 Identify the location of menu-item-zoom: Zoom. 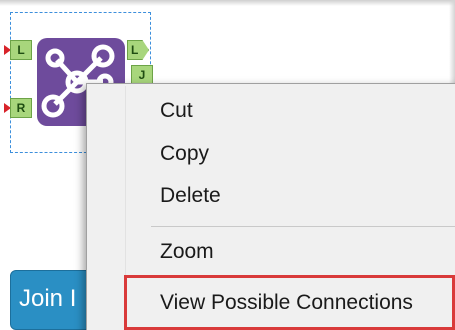
(187, 252).